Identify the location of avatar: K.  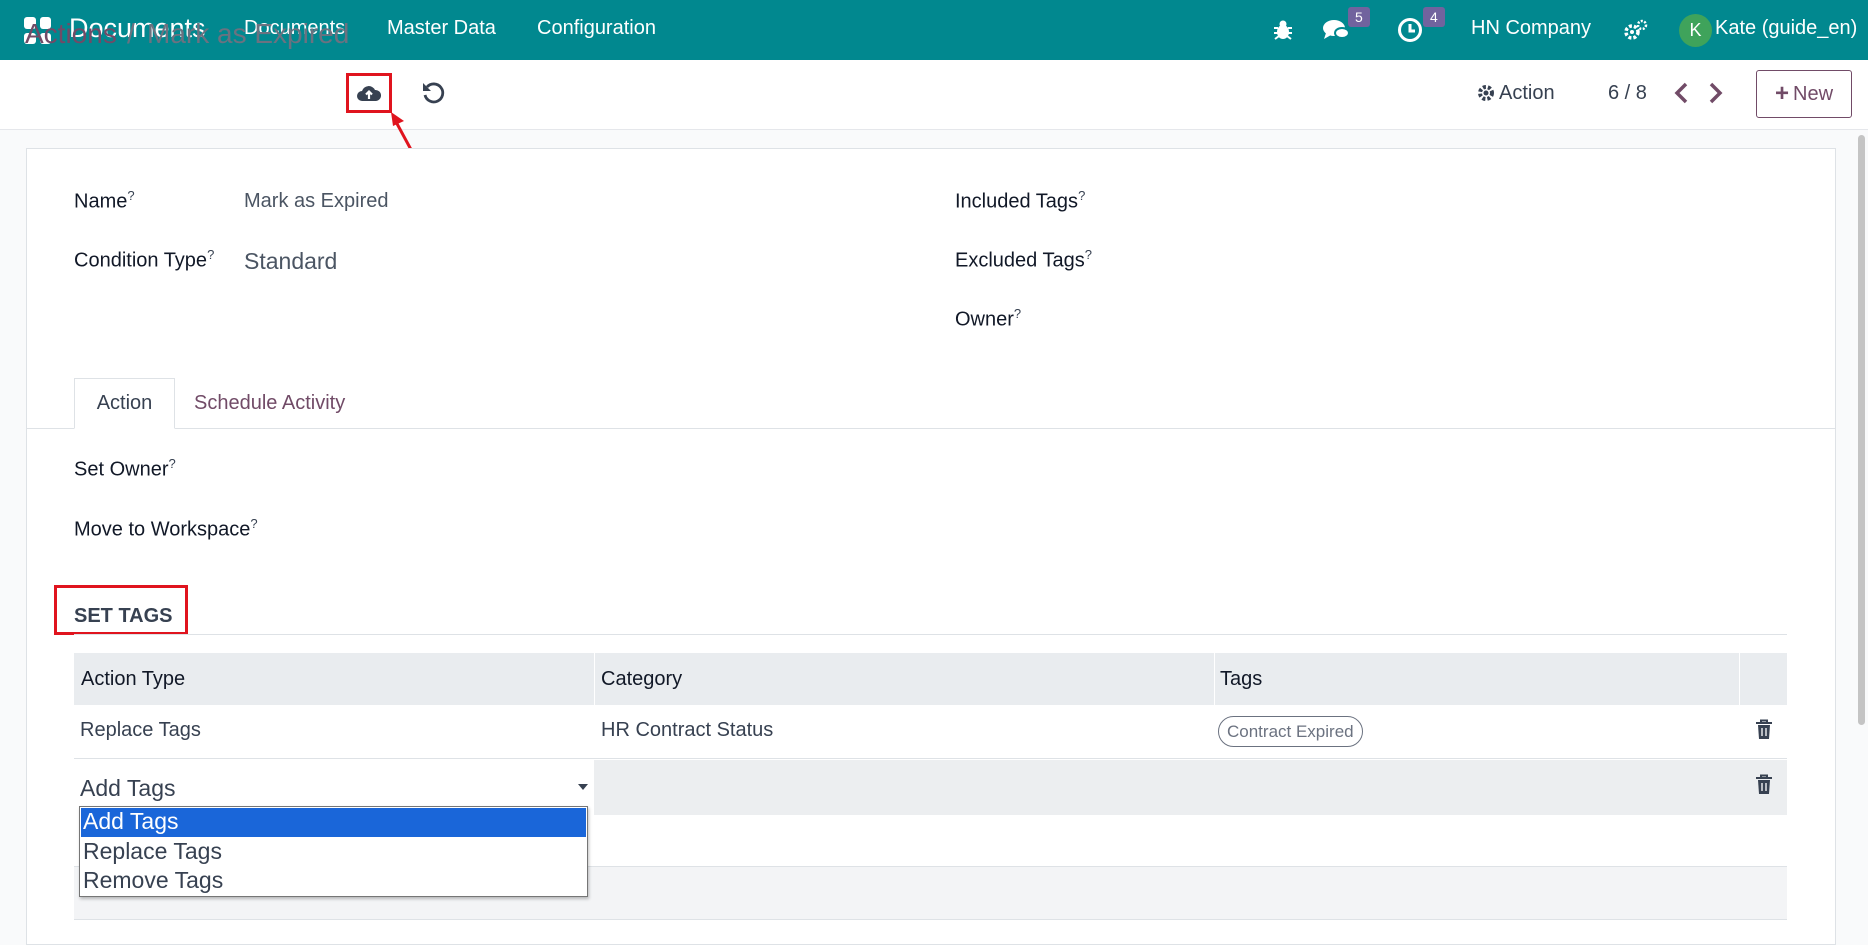
(1695, 30).